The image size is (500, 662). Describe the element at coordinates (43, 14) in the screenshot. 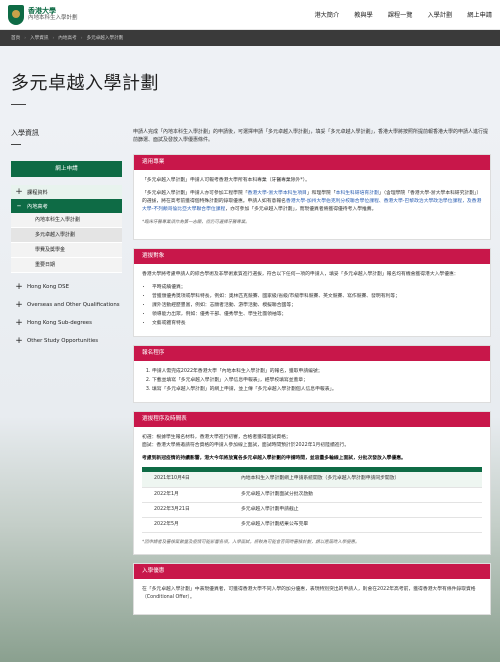

I see `hku-logo: 香港大學 內地本科生入學計劃` at that location.